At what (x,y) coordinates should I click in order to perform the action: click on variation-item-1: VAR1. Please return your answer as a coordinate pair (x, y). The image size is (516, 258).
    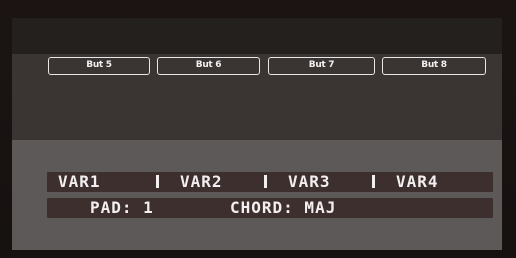
    Looking at the image, I should click on (79, 182).